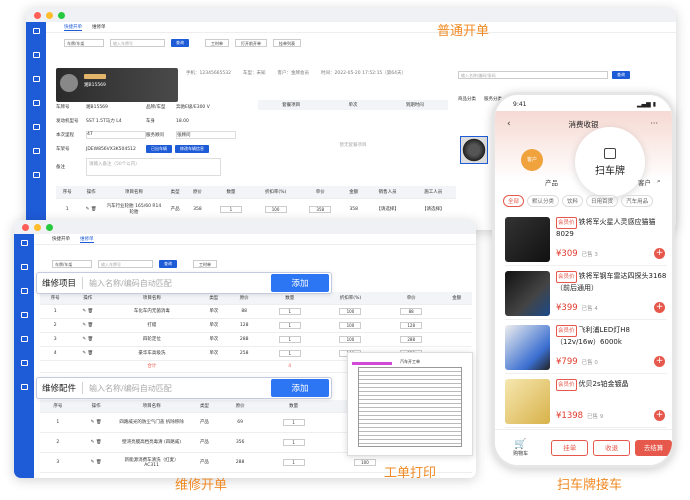 The image size is (690, 500). I want to click on tire-image, so click(474, 150).